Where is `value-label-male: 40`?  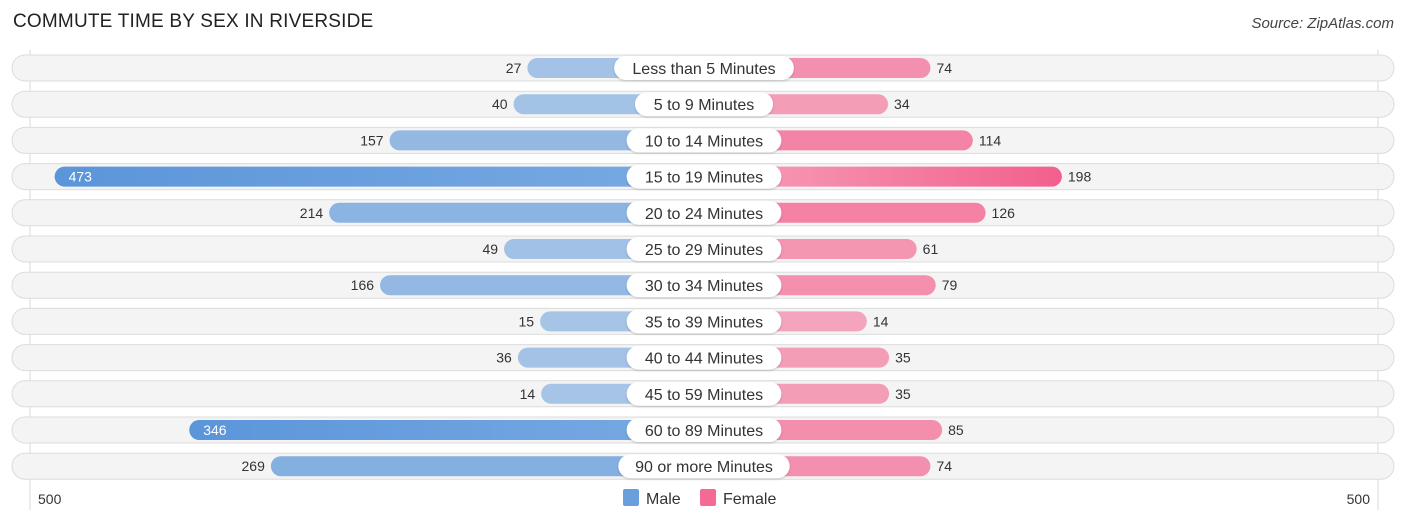
value-label-male: 40 is located at coordinates (500, 104).